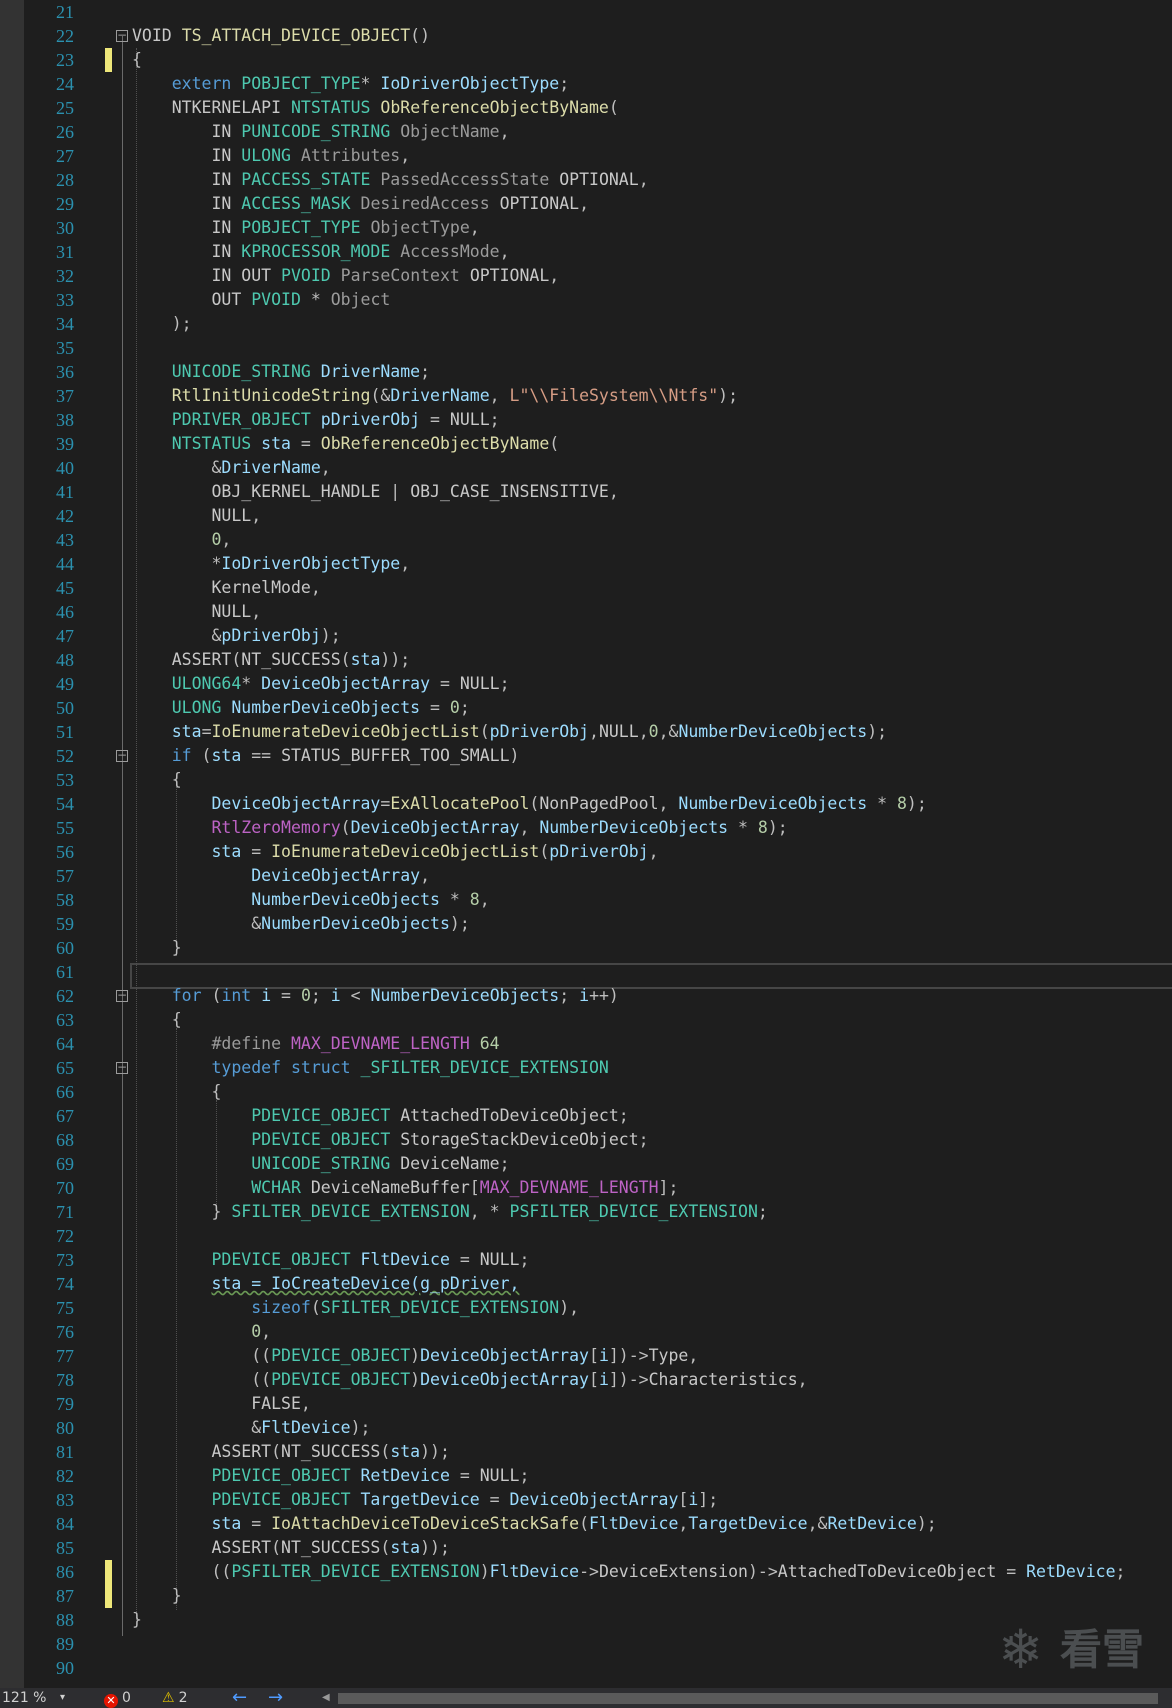 The height and width of the screenshot is (1708, 1172). Describe the element at coordinates (586, 300) in the screenshot. I see `code-line: 33 OUT PVOID * Object` at that location.